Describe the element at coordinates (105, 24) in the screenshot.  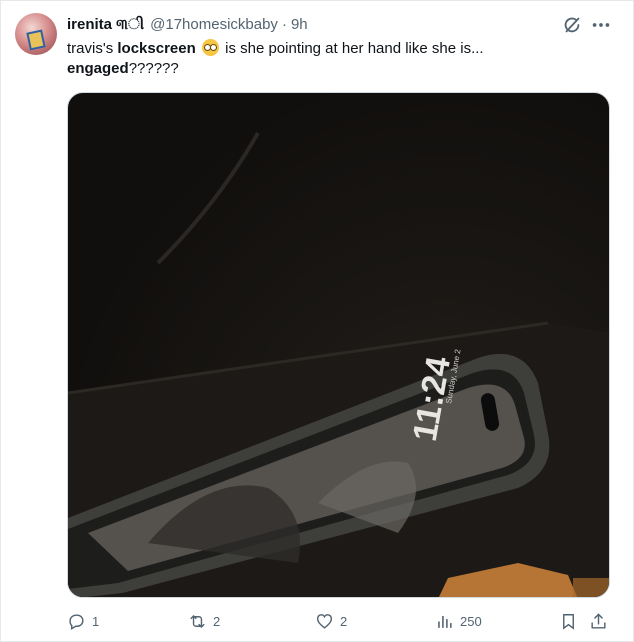
I see `display-name: irenita ୩ી` at that location.